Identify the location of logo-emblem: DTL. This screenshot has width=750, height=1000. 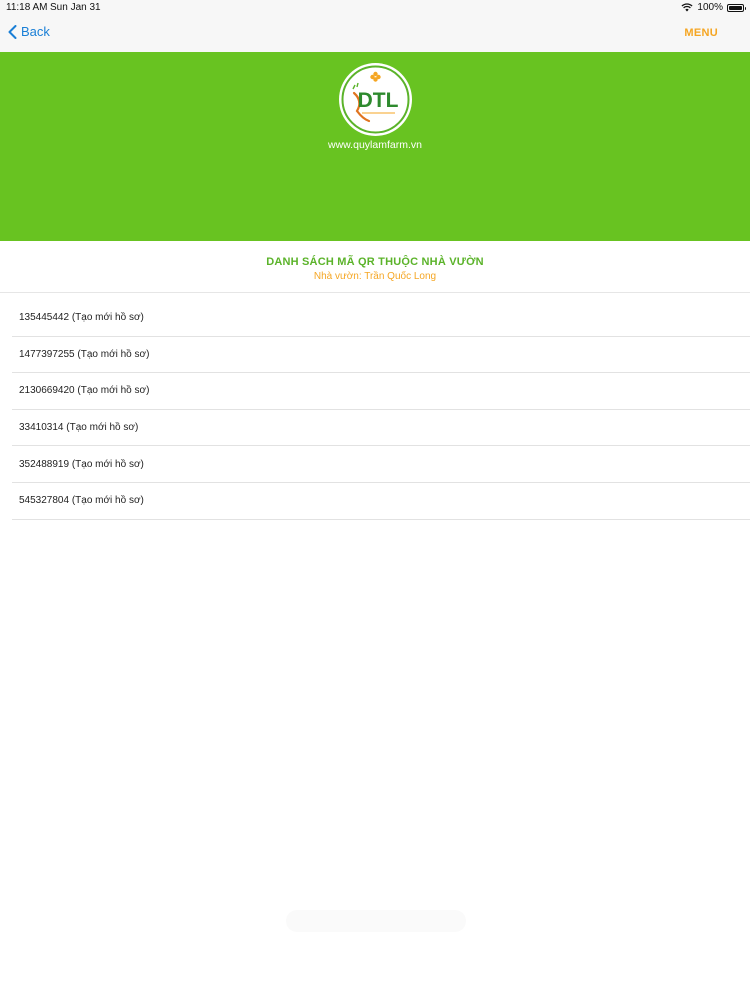
(375, 99).